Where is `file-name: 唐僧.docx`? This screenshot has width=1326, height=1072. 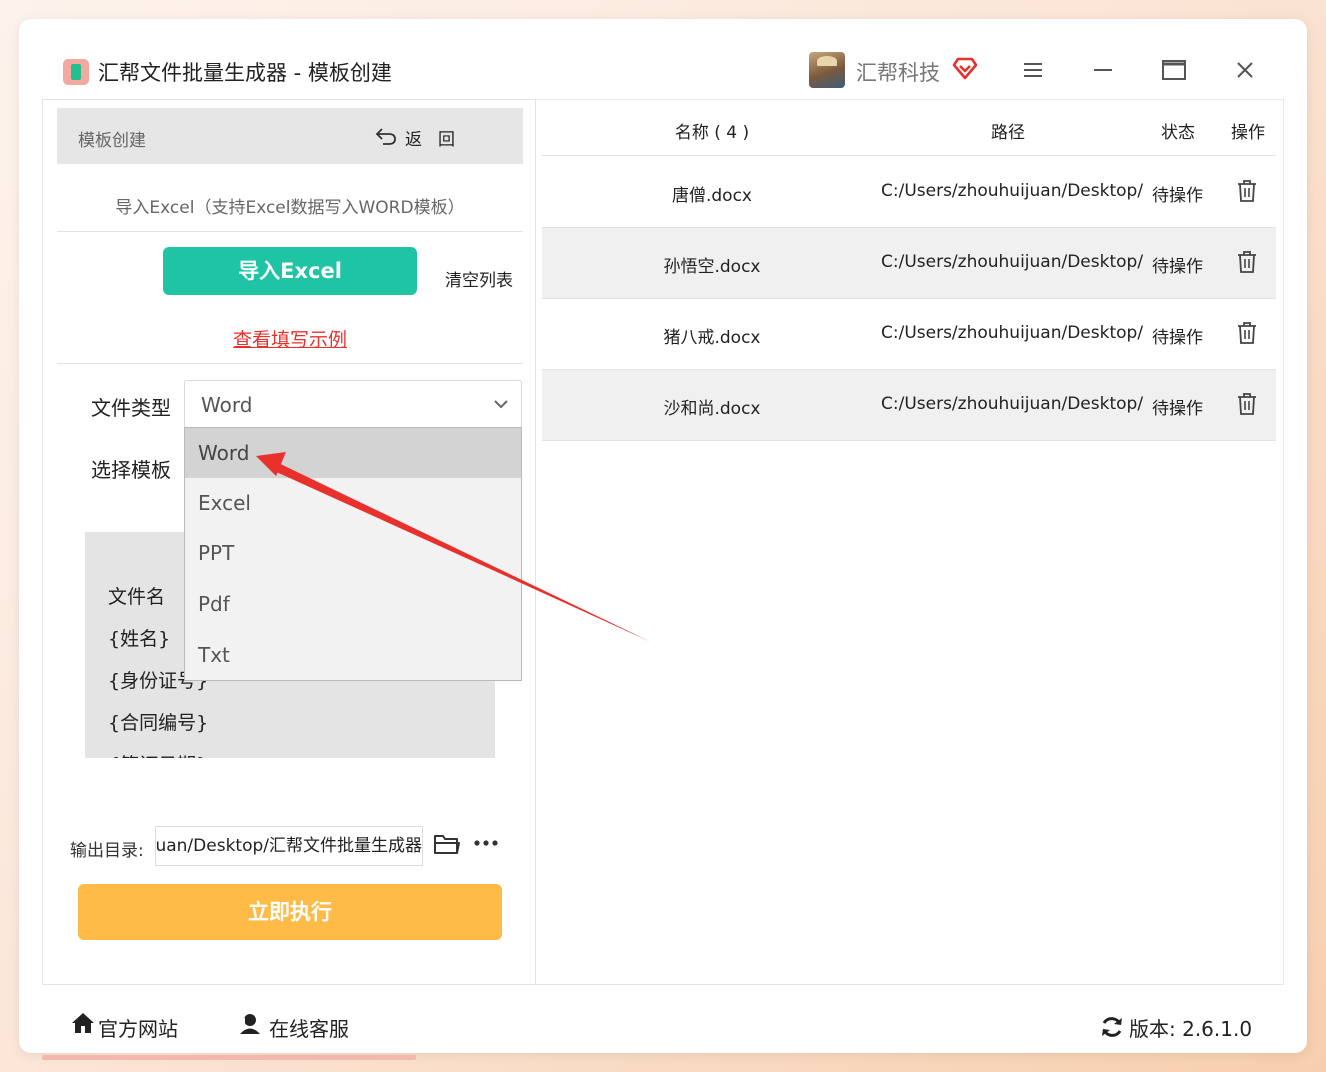
file-name: 唐僧.docx is located at coordinates (711, 196).